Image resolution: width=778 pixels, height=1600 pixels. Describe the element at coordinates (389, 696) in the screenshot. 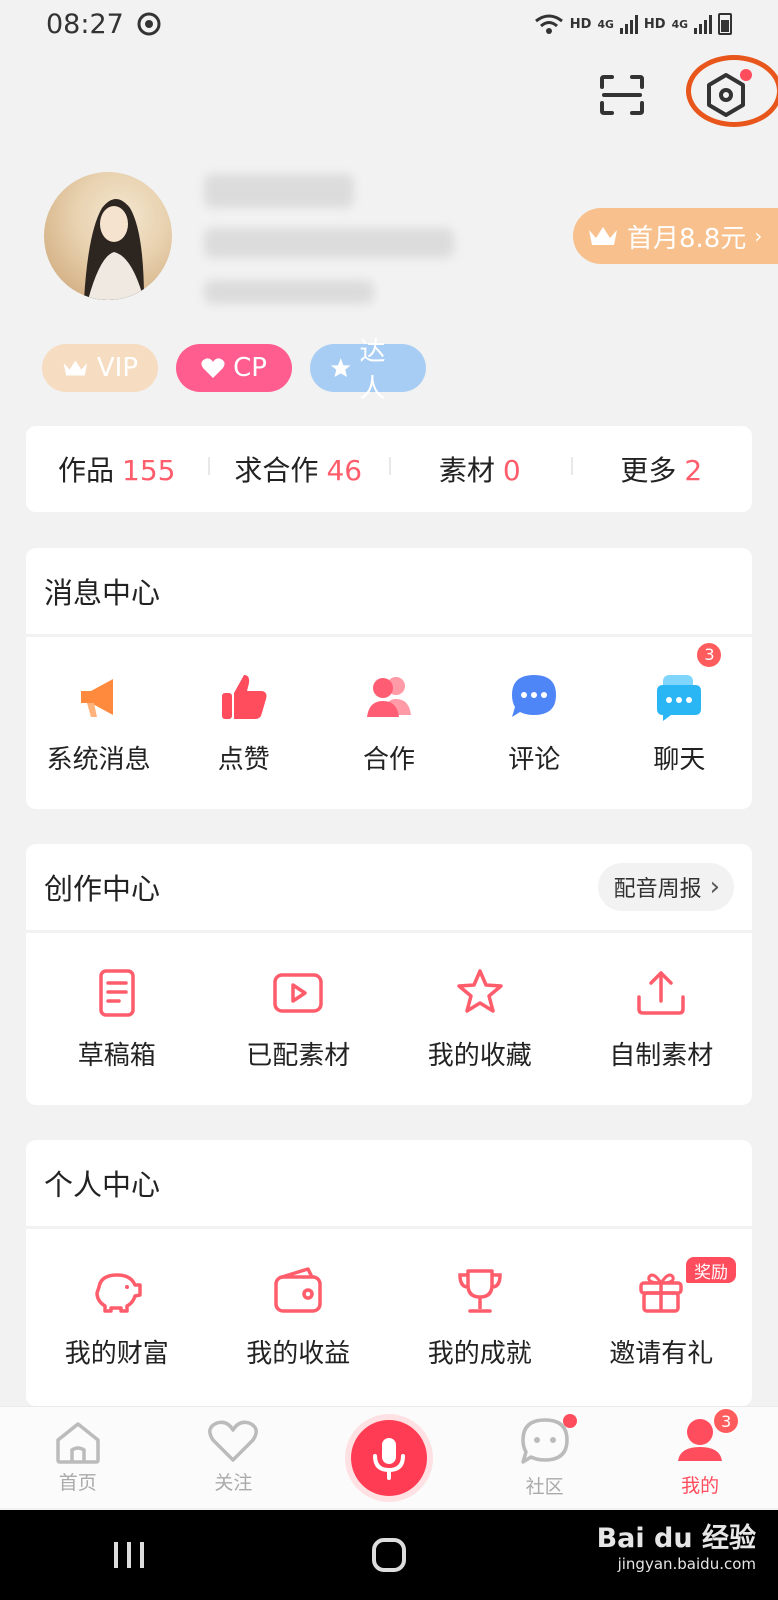

I see `people-icon` at that location.